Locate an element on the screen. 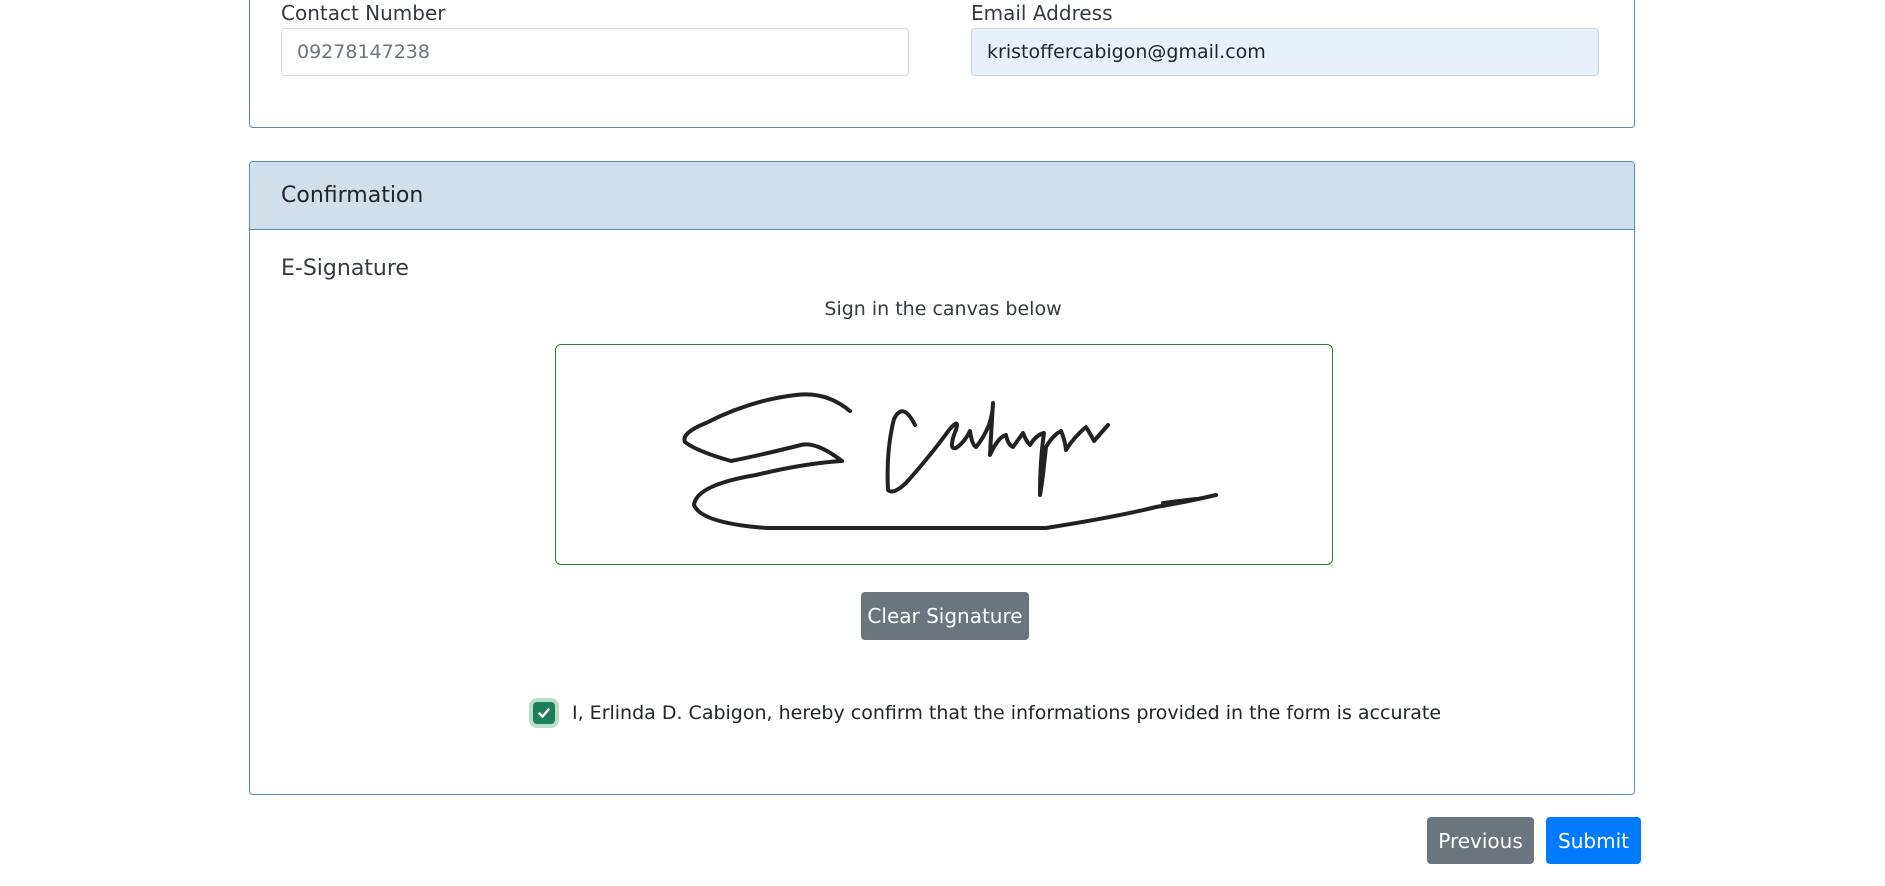 The width and height of the screenshot is (1885, 886). previous-button: Previous is located at coordinates (1480, 840).